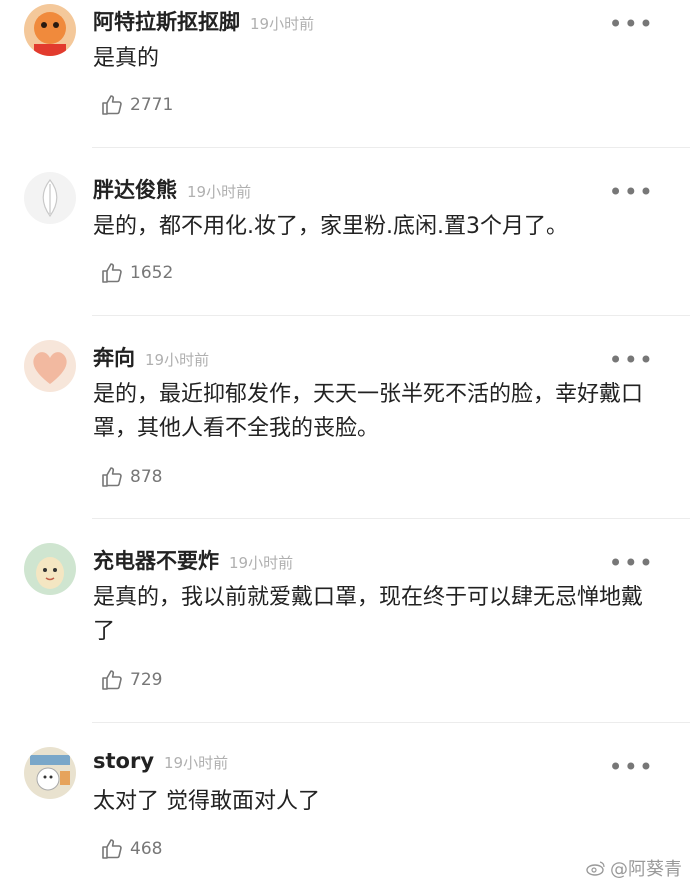 This screenshot has height=887, width=690. Describe the element at coordinates (595, 868) in the screenshot. I see `weibo-logo-icon` at that location.